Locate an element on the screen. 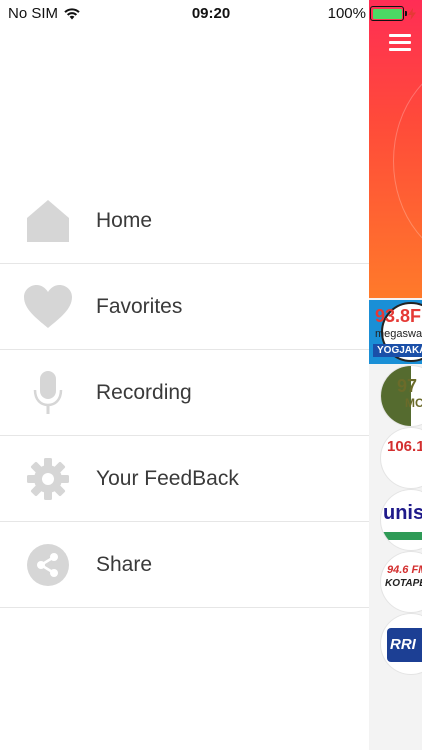 The height and width of the screenshot is (750, 422). station-logo-subtext: KOTAPERA is located at coordinates (403, 583).